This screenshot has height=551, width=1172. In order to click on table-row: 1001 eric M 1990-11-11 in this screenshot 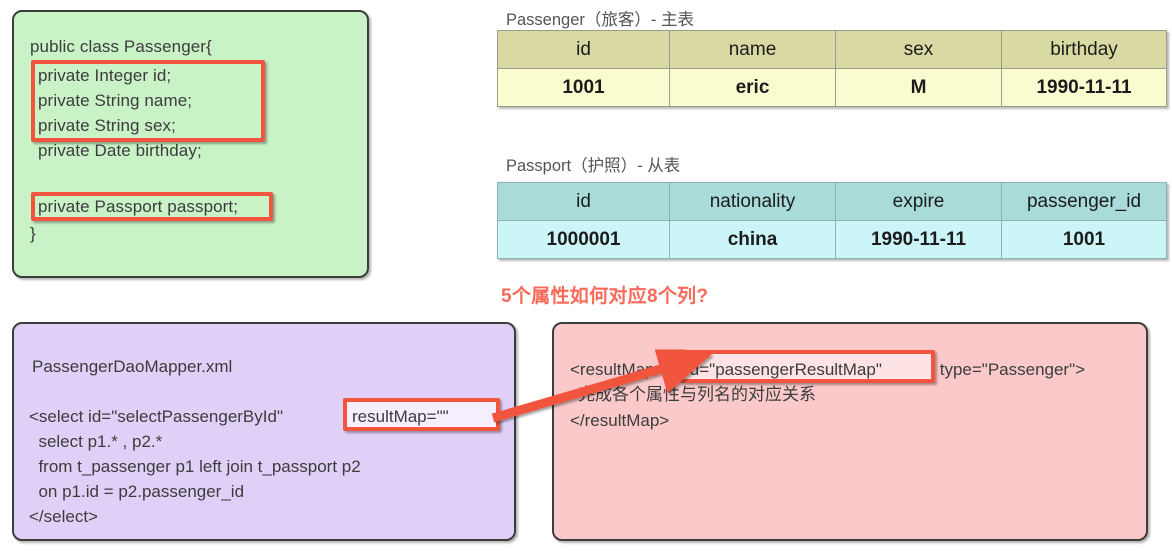, I will do `click(832, 87)`.